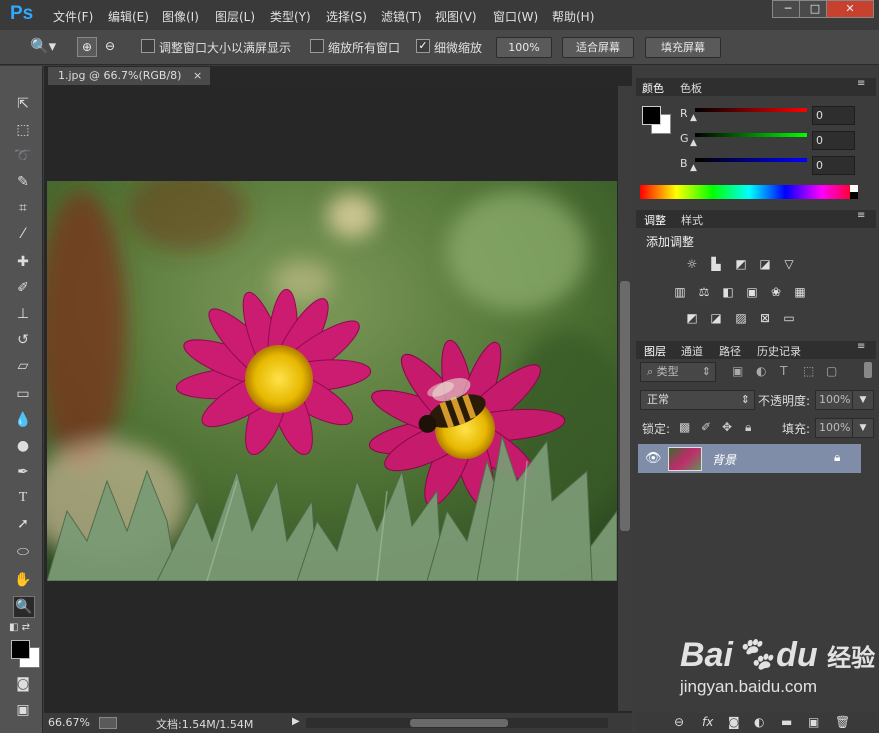 This screenshot has height=733, width=879. What do you see at coordinates (23, 498) in the screenshot?
I see `type-tool-icon: T` at bounding box center [23, 498].